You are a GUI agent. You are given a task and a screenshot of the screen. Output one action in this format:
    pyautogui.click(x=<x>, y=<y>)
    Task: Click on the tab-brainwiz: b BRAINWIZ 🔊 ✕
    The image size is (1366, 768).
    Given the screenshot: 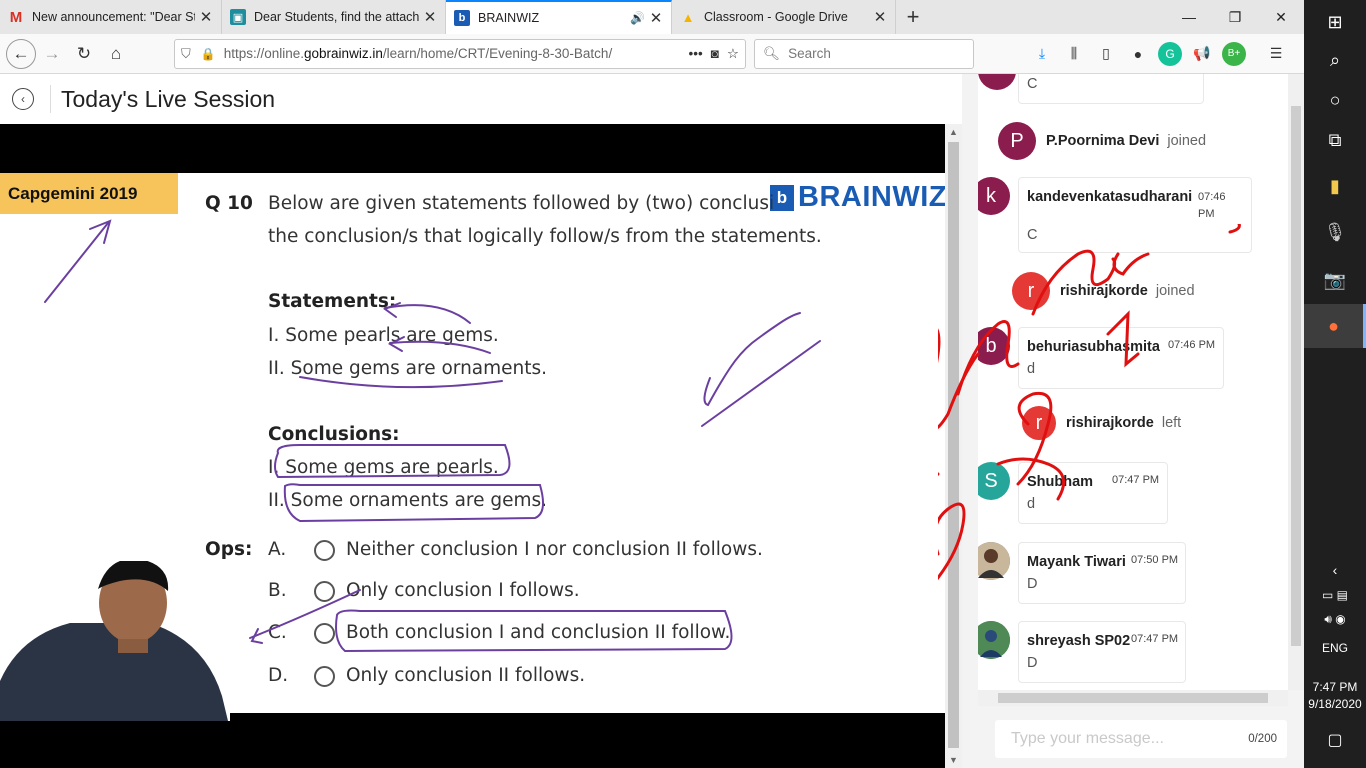 What is the action you would take?
    pyautogui.click(x=559, y=17)
    